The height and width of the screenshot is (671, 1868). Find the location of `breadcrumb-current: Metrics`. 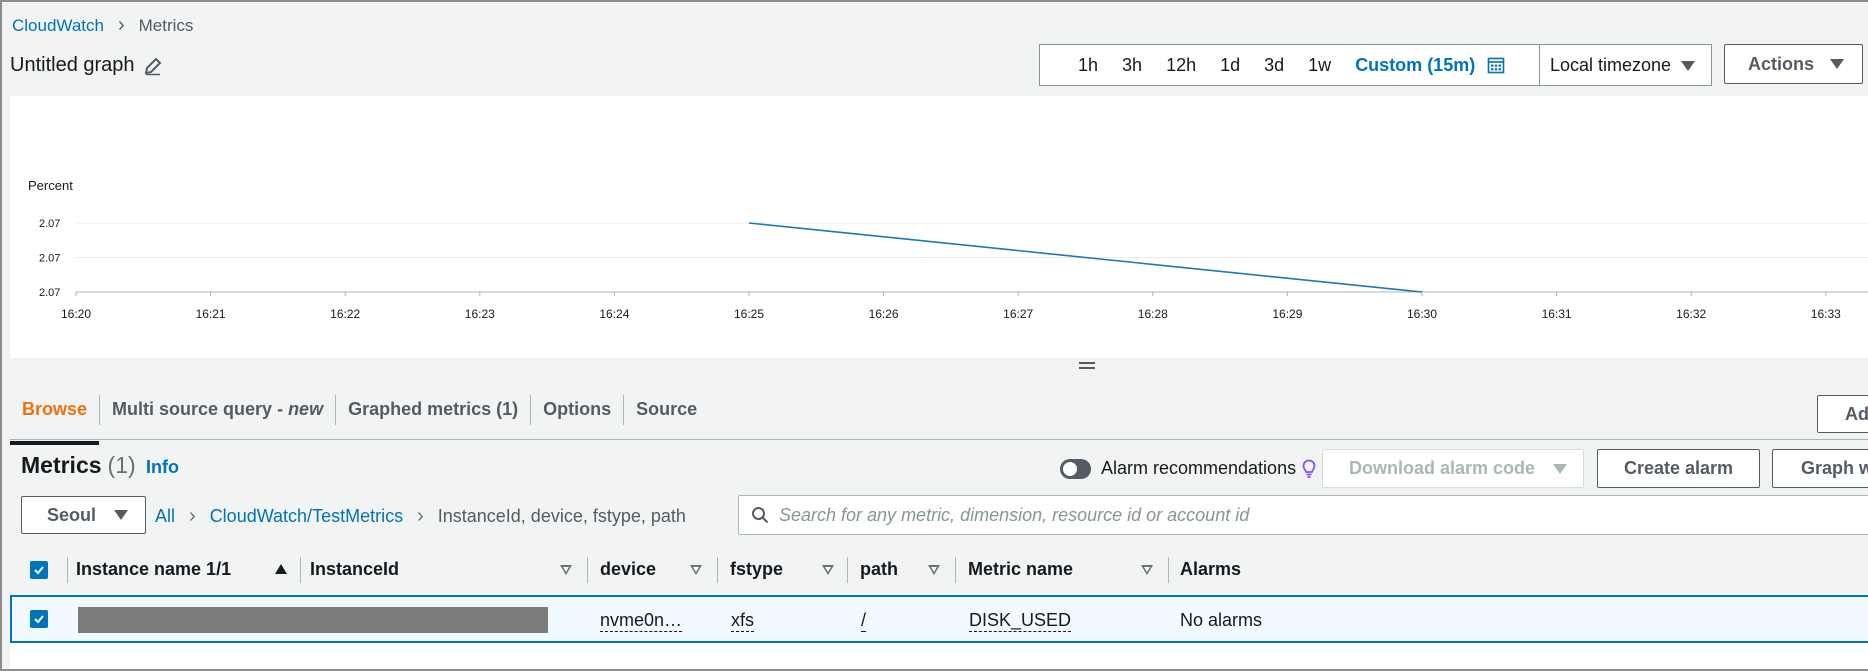

breadcrumb-current: Metrics is located at coordinates (166, 25).